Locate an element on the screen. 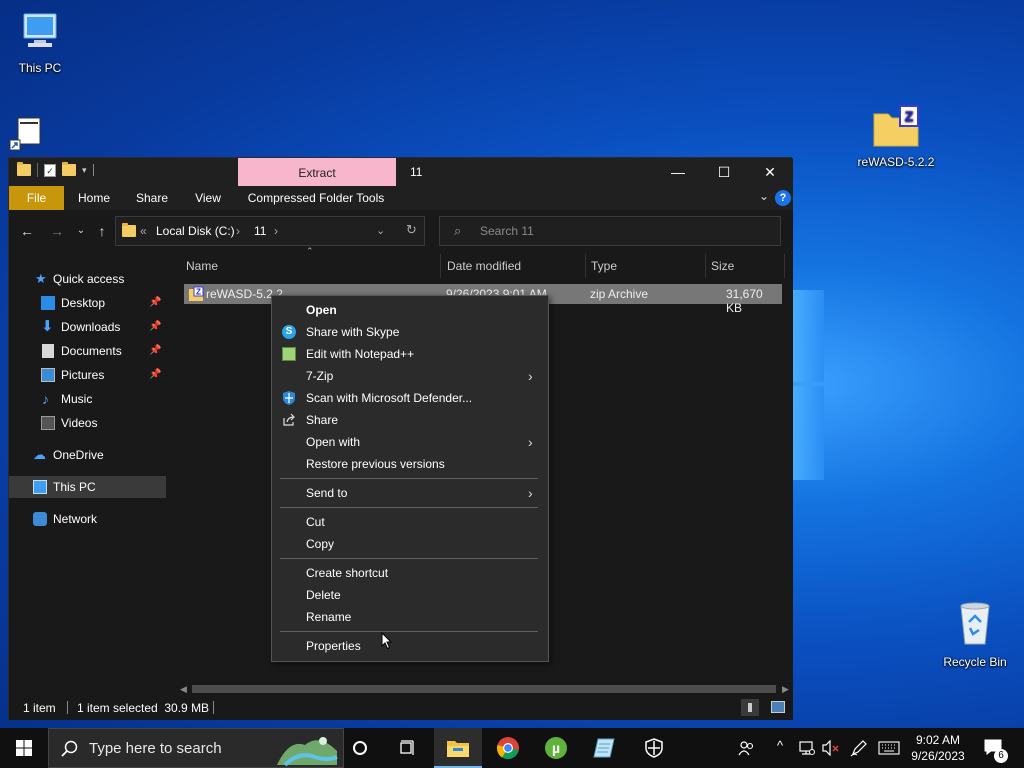 This screenshot has width=1024, height=768. tab-home: Home is located at coordinates (94, 198).